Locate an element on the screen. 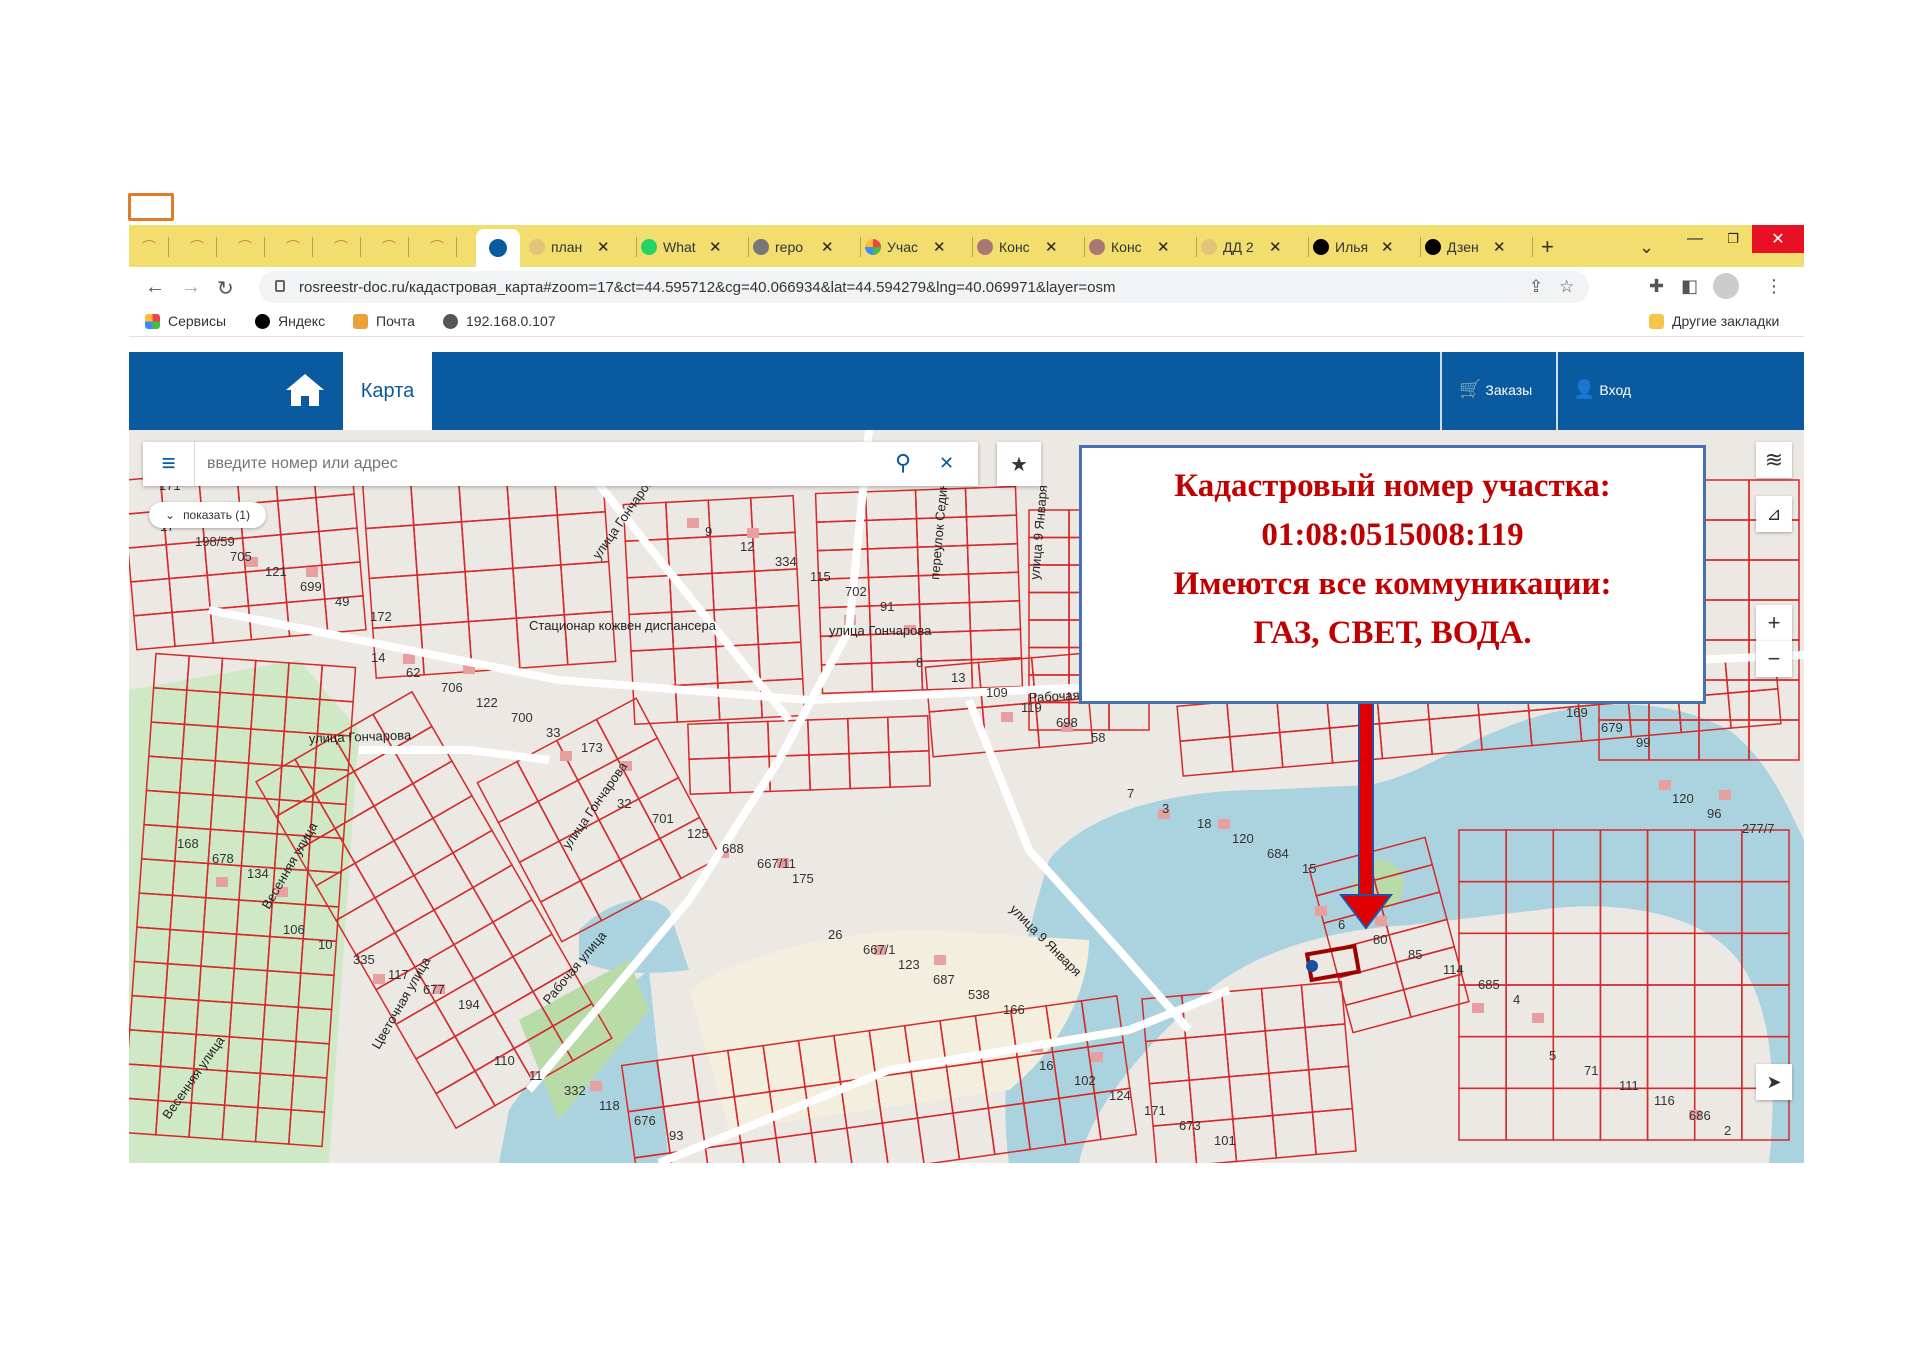 This screenshot has width=1920, height=1358. tab: ДД 2 ✕ is located at coordinates (1255, 247).